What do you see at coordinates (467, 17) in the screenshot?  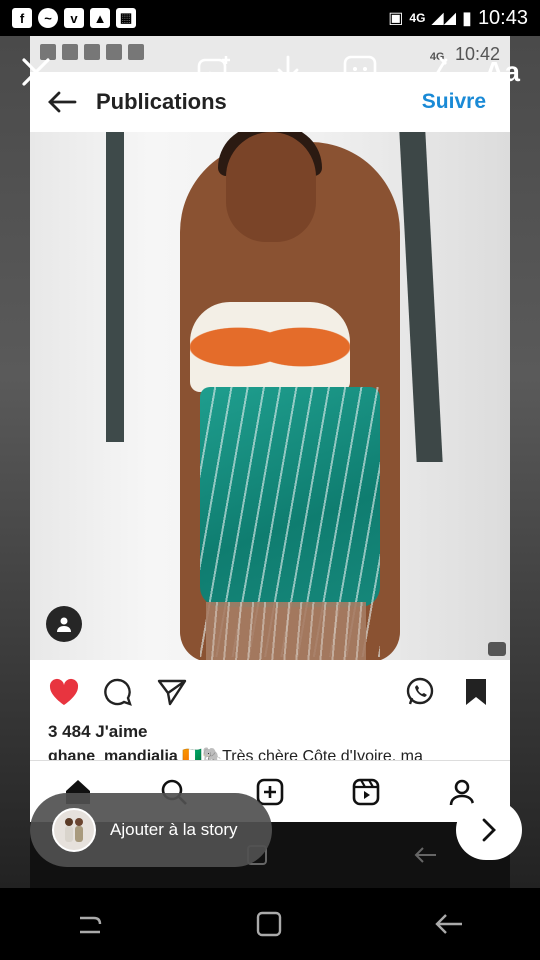 I see `battery-icon: ▮` at bounding box center [467, 17].